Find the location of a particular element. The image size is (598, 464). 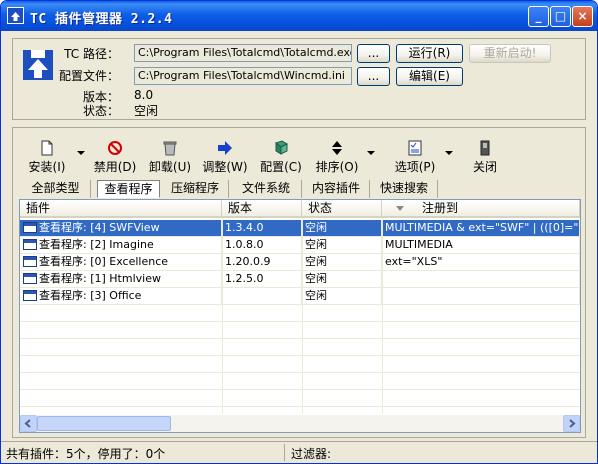

chevron-right-icon is located at coordinates (572, 423).